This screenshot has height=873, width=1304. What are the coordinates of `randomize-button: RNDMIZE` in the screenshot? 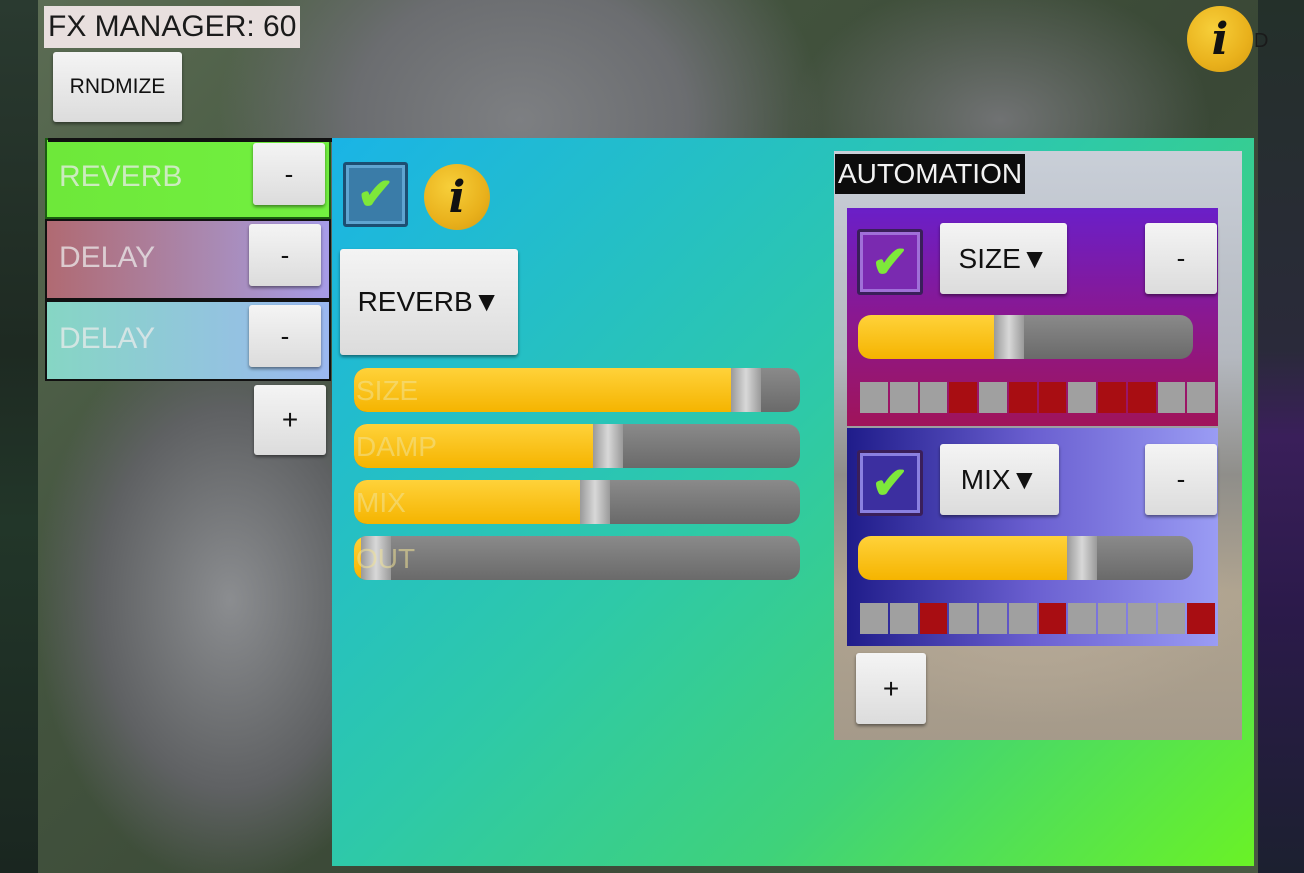 It's located at (117, 87).